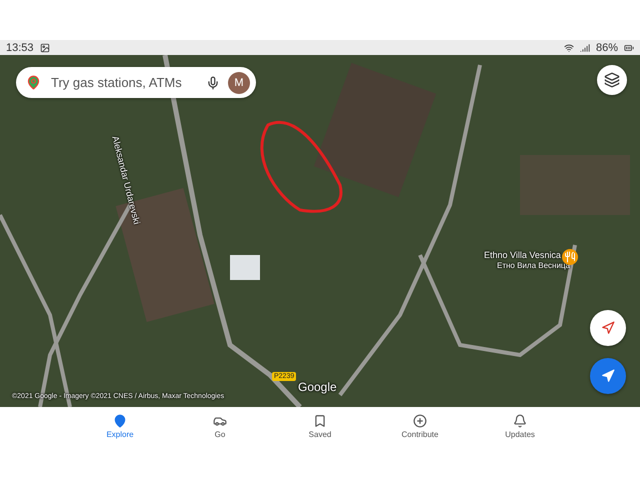  Describe the element at coordinates (585, 47) in the screenshot. I see `signal-icon` at that location.